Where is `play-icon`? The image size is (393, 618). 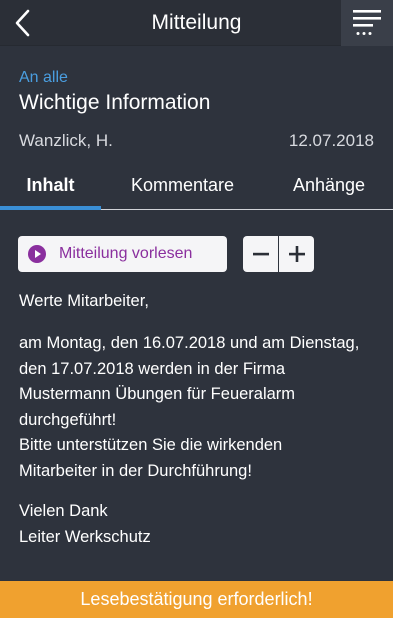 play-icon is located at coordinates (37, 254).